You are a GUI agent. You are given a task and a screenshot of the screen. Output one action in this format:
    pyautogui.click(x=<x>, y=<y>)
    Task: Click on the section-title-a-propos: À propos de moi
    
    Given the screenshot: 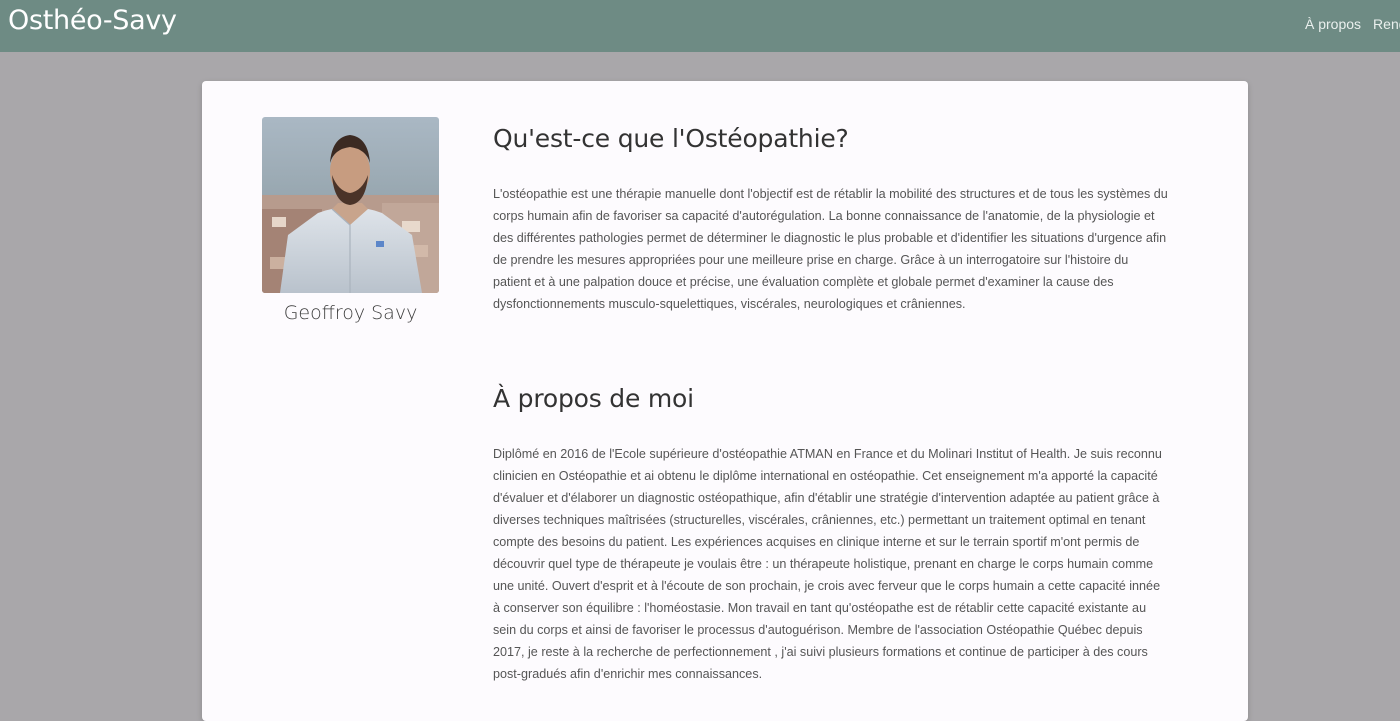 What is the action you would take?
    pyautogui.click(x=593, y=398)
    